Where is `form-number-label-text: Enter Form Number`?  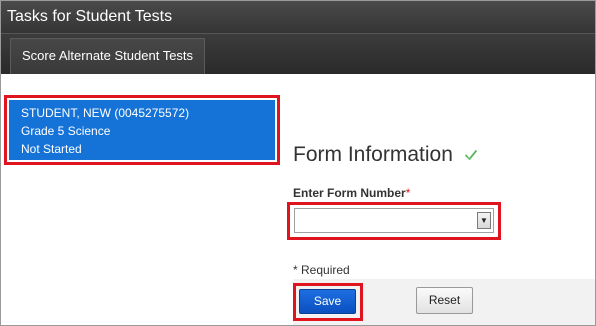
form-number-label-text: Enter Form Number is located at coordinates (349, 193).